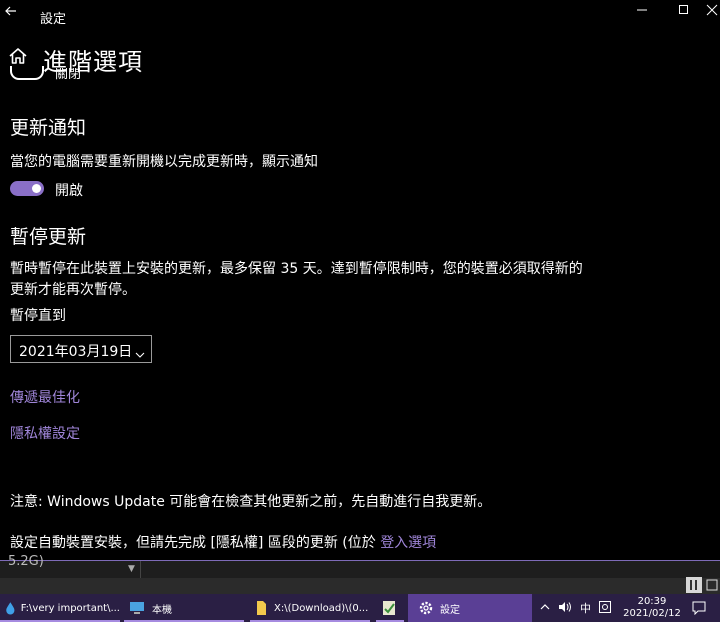 Image resolution: width=720 pixels, height=622 pixels. What do you see at coordinates (140, 570) in the screenshot?
I see `divider` at bounding box center [140, 570].